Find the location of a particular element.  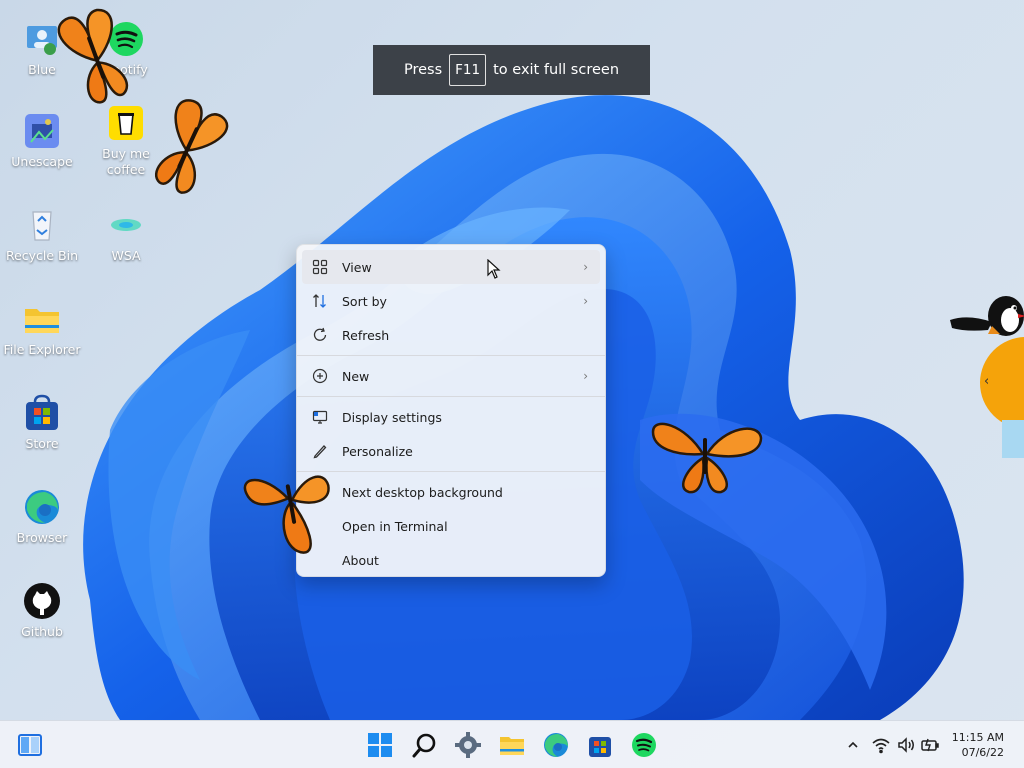

menu-item-open-in-terminal: Open in Terminal is located at coordinates (451, 526).